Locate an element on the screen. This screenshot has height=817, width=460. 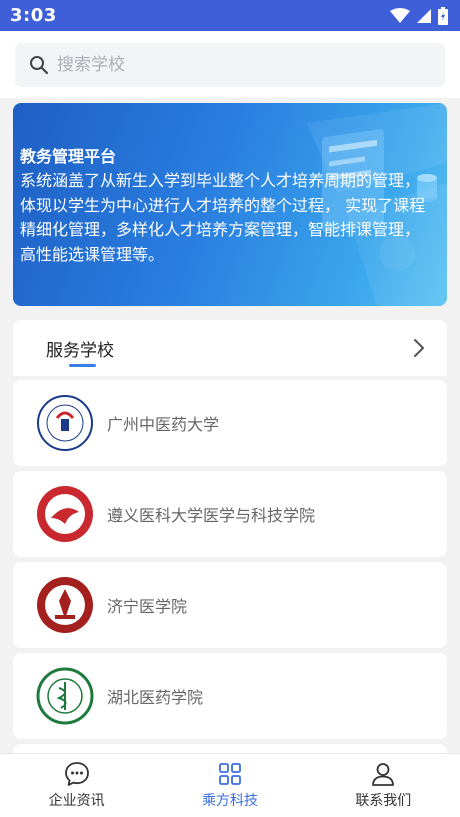
tab-label: 乘方科技 is located at coordinates (229, 801).